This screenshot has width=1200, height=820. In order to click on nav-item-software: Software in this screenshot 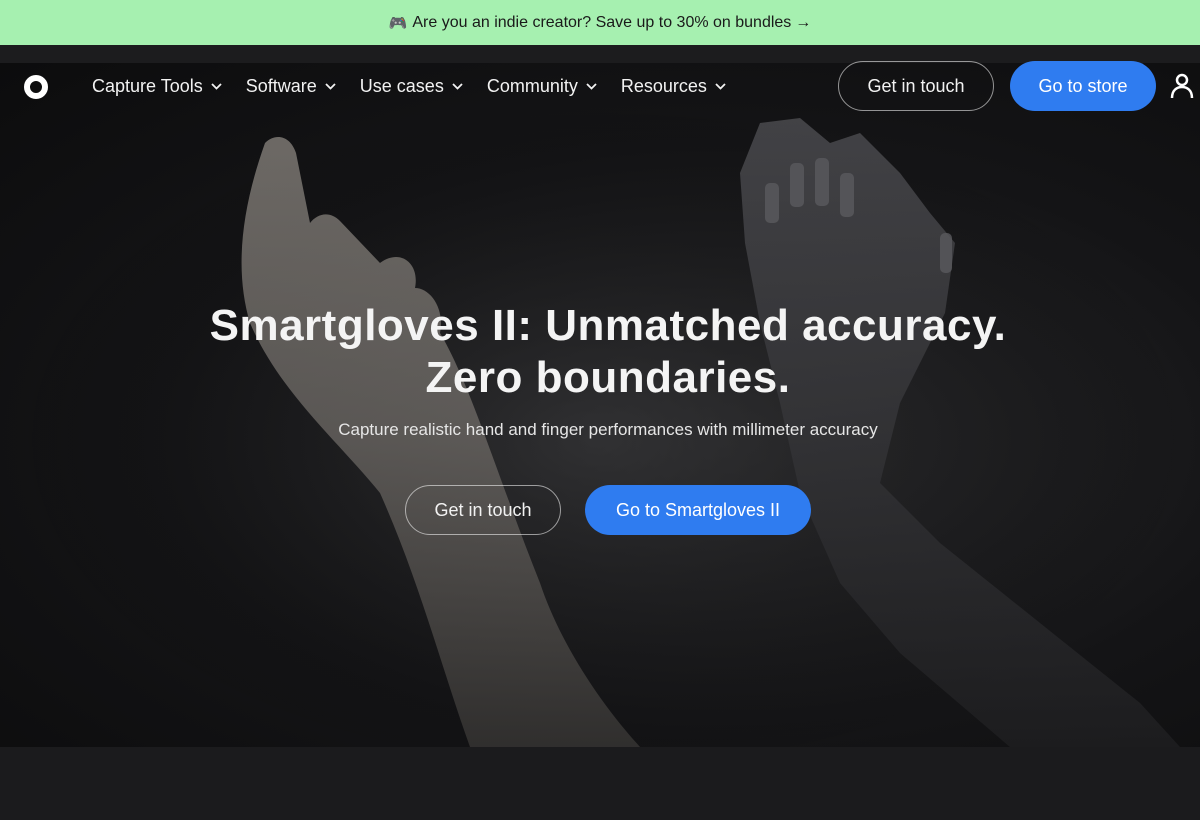, I will do `click(291, 86)`.